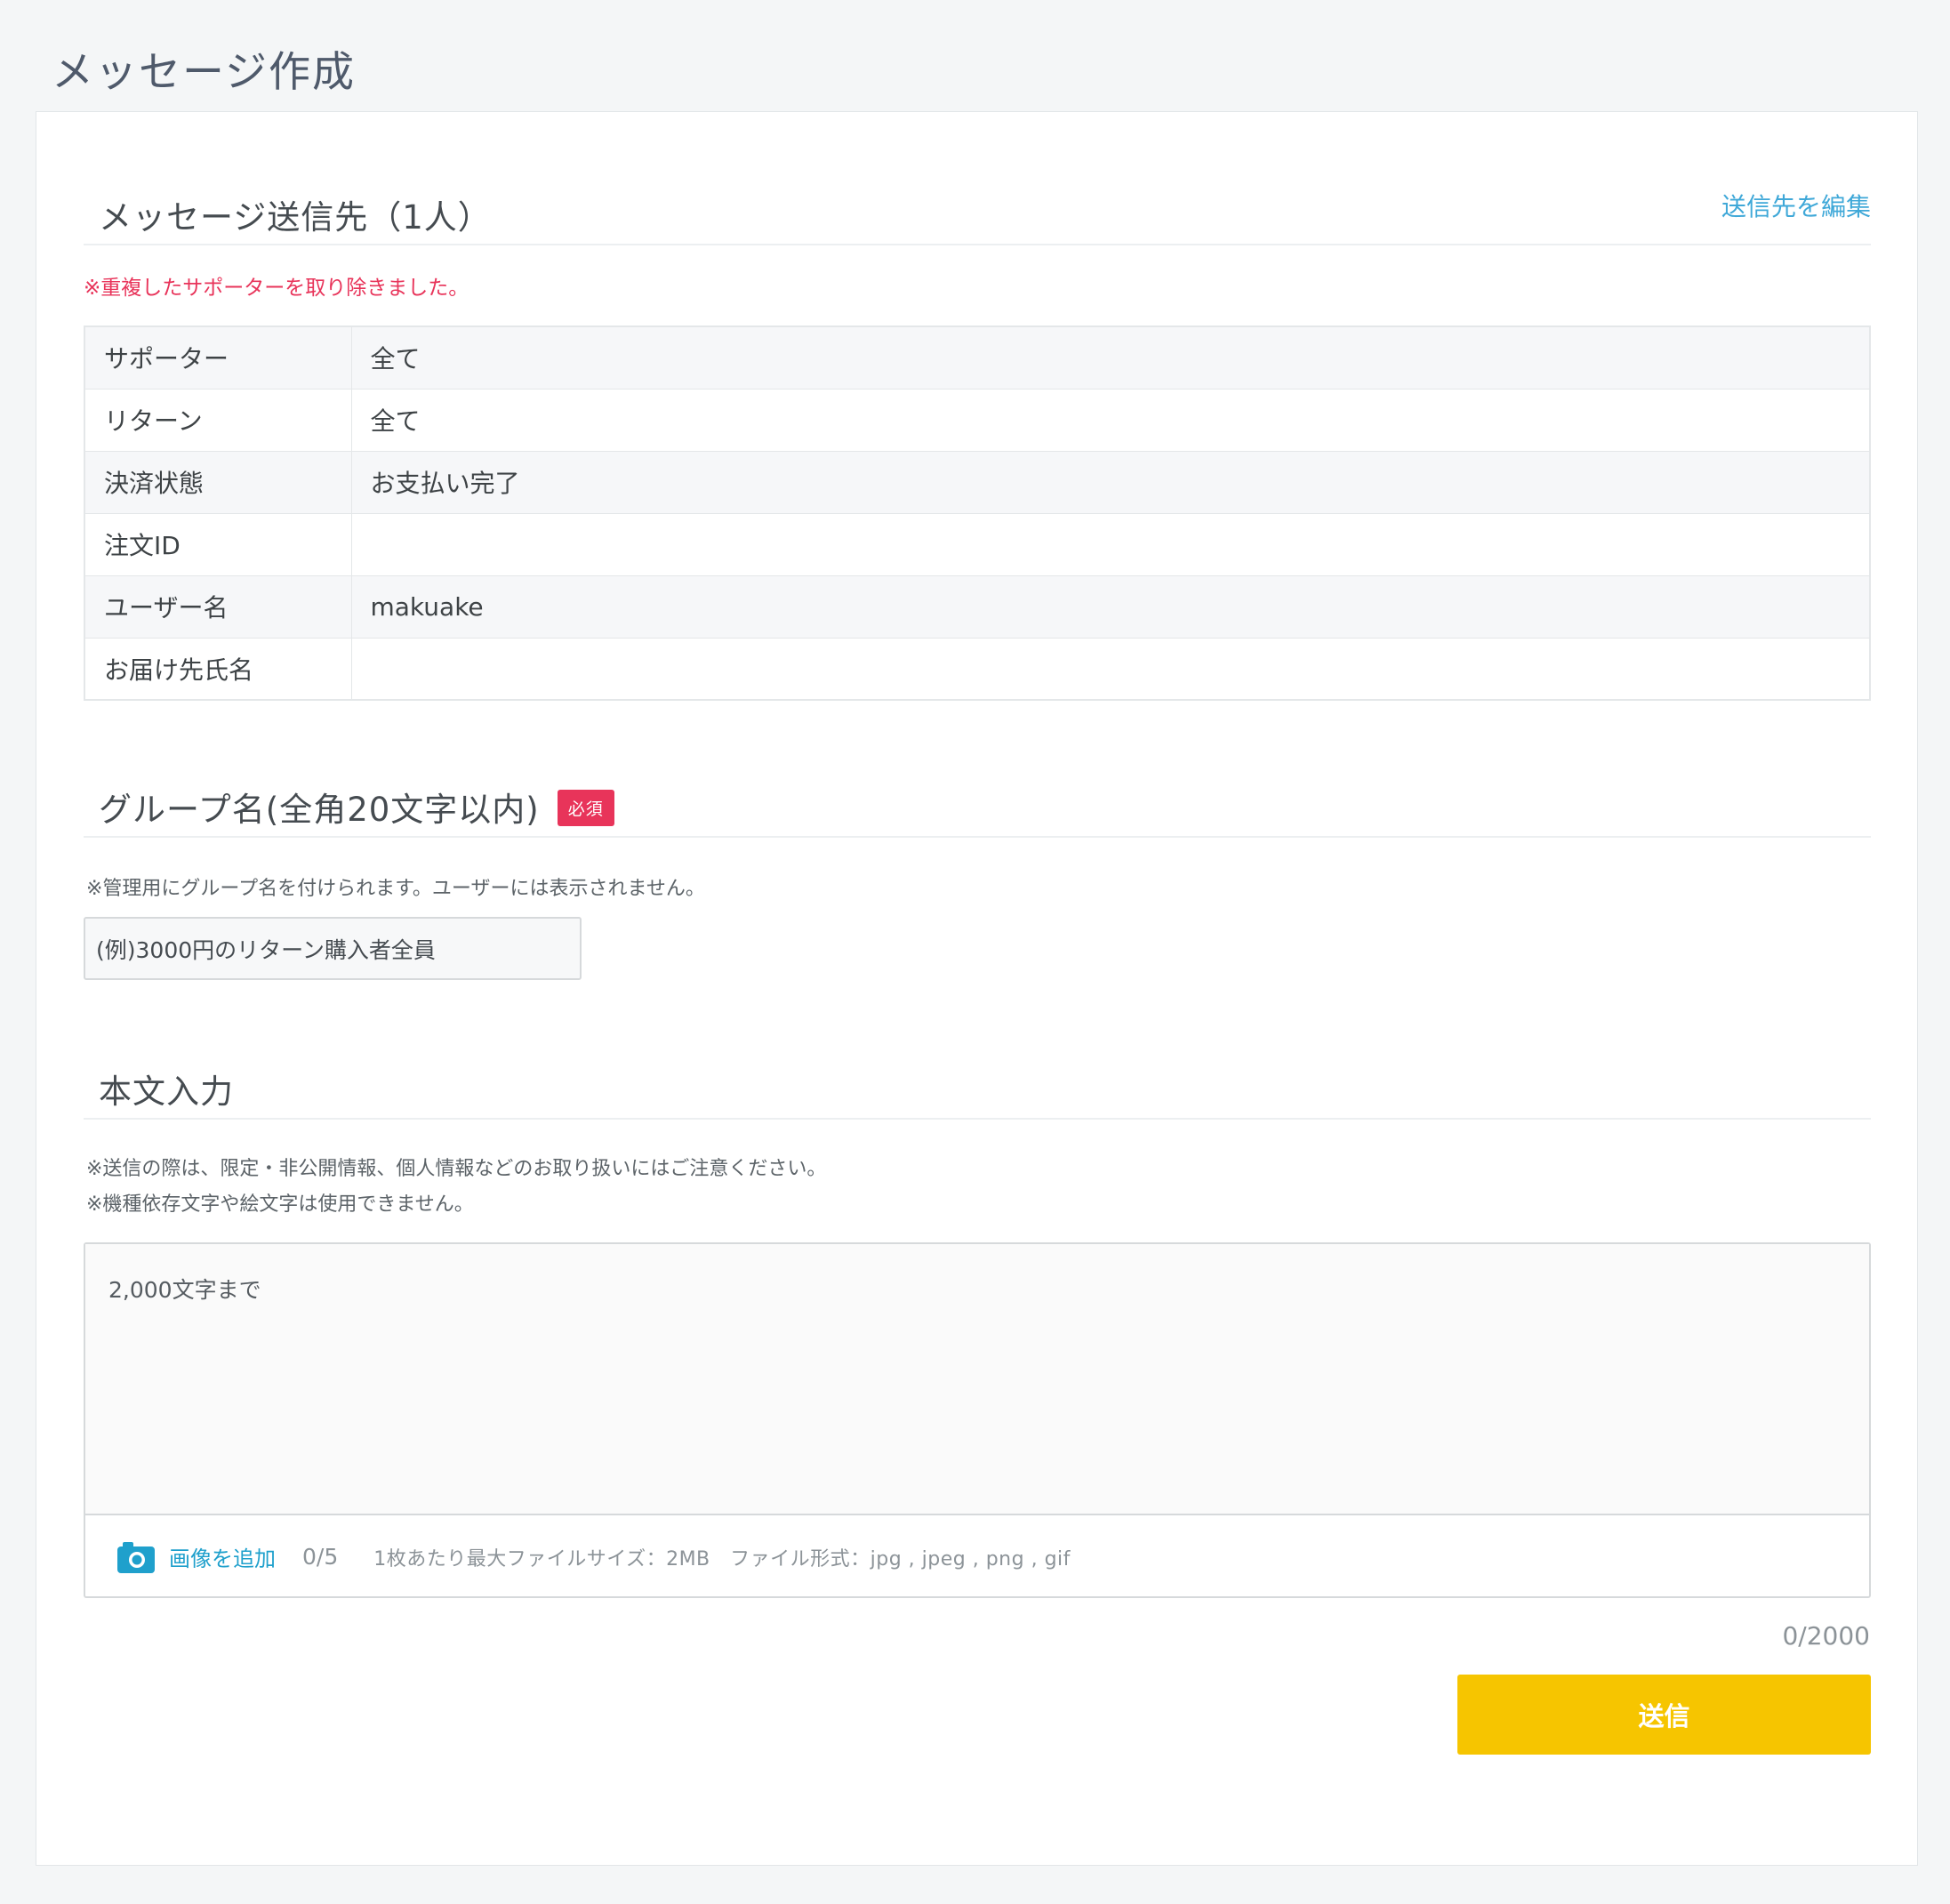  Describe the element at coordinates (218, 420) in the screenshot. I see `row-label: リターン` at that location.